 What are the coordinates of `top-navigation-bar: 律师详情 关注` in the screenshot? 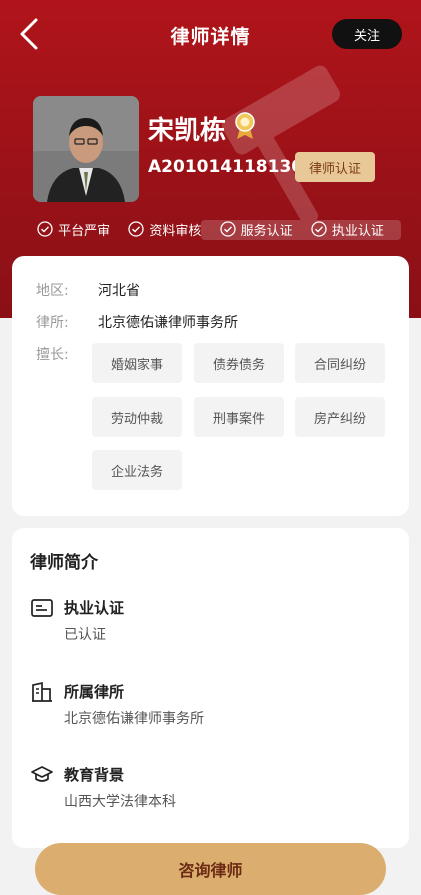 It's located at (210, 34).